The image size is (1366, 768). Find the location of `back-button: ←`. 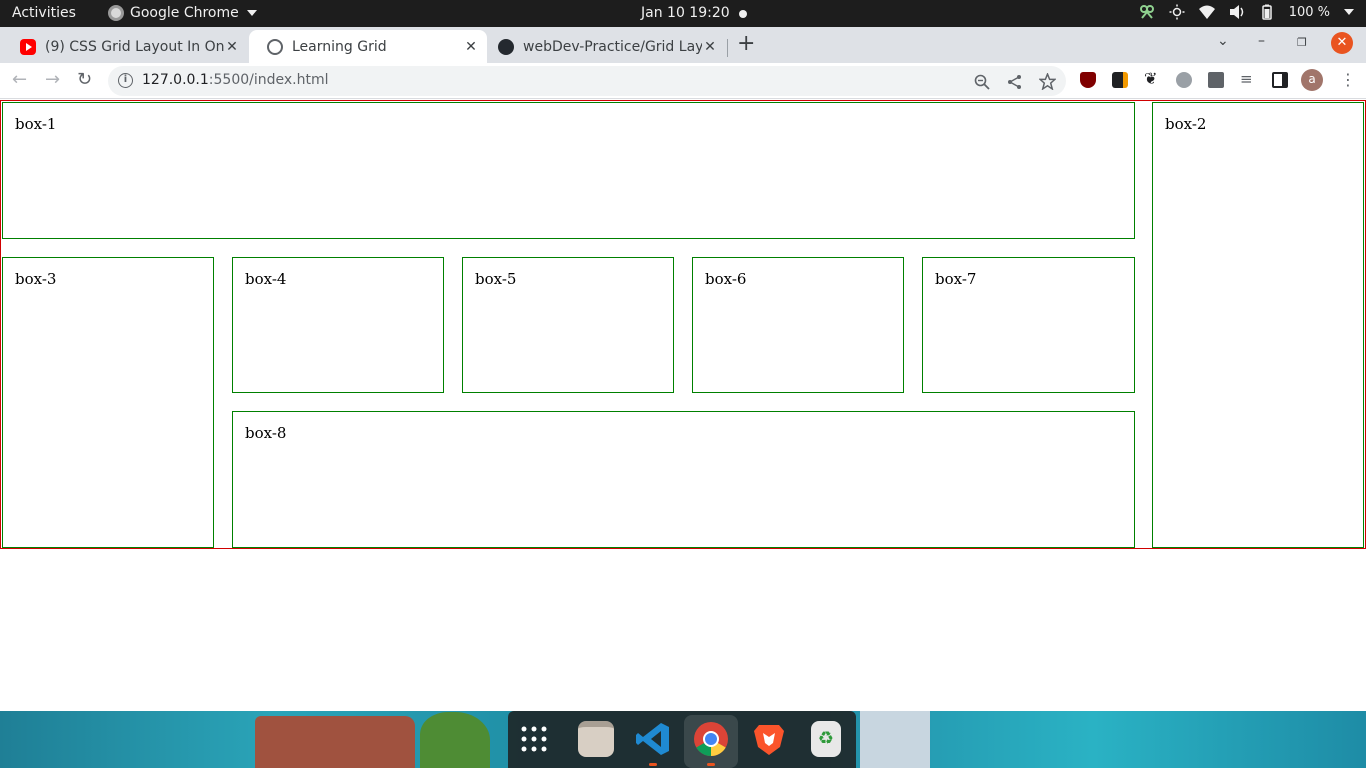

back-button: ← is located at coordinates (19, 79).